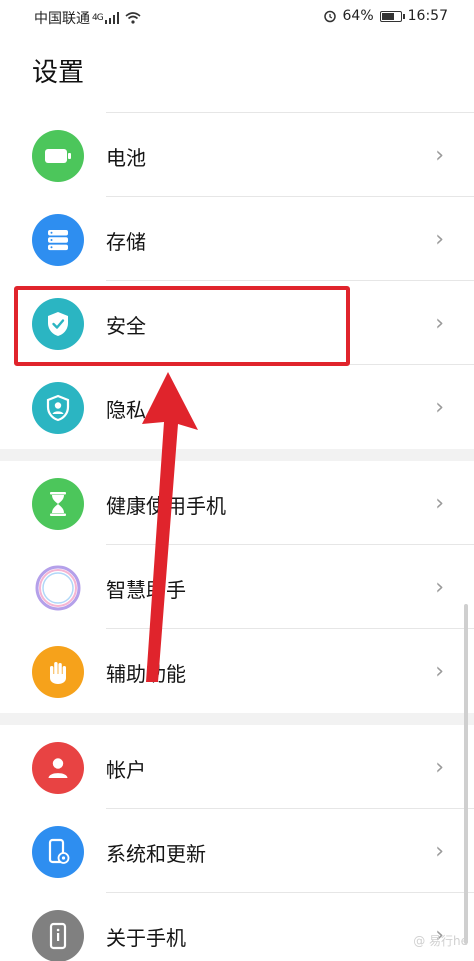 This screenshot has height=961, width=474. What do you see at coordinates (358, 16) in the screenshot?
I see `battery-percent: 64%` at bounding box center [358, 16].